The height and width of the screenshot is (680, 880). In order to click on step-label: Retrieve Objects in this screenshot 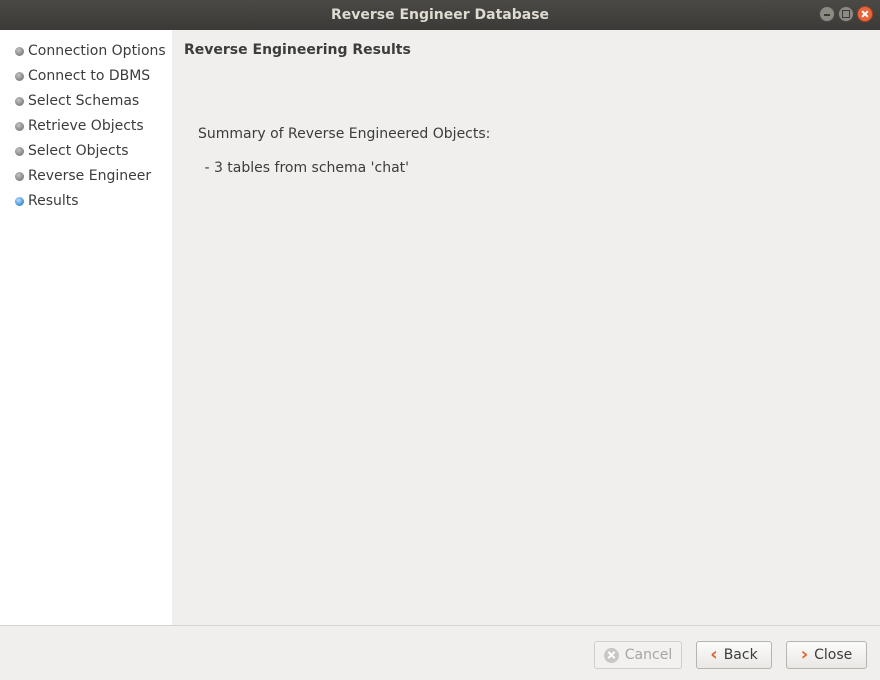, I will do `click(86, 126)`.